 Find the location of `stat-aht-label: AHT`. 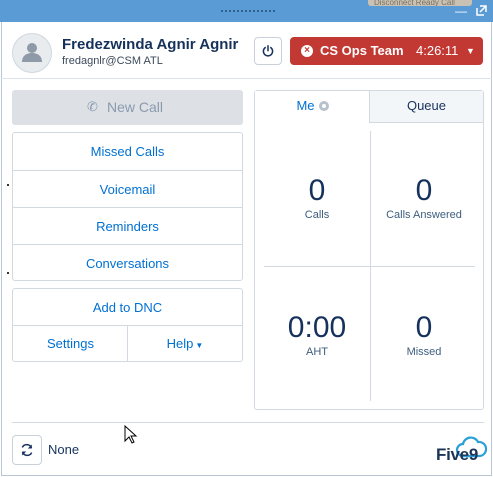

stat-aht-label: AHT is located at coordinates (317, 352).